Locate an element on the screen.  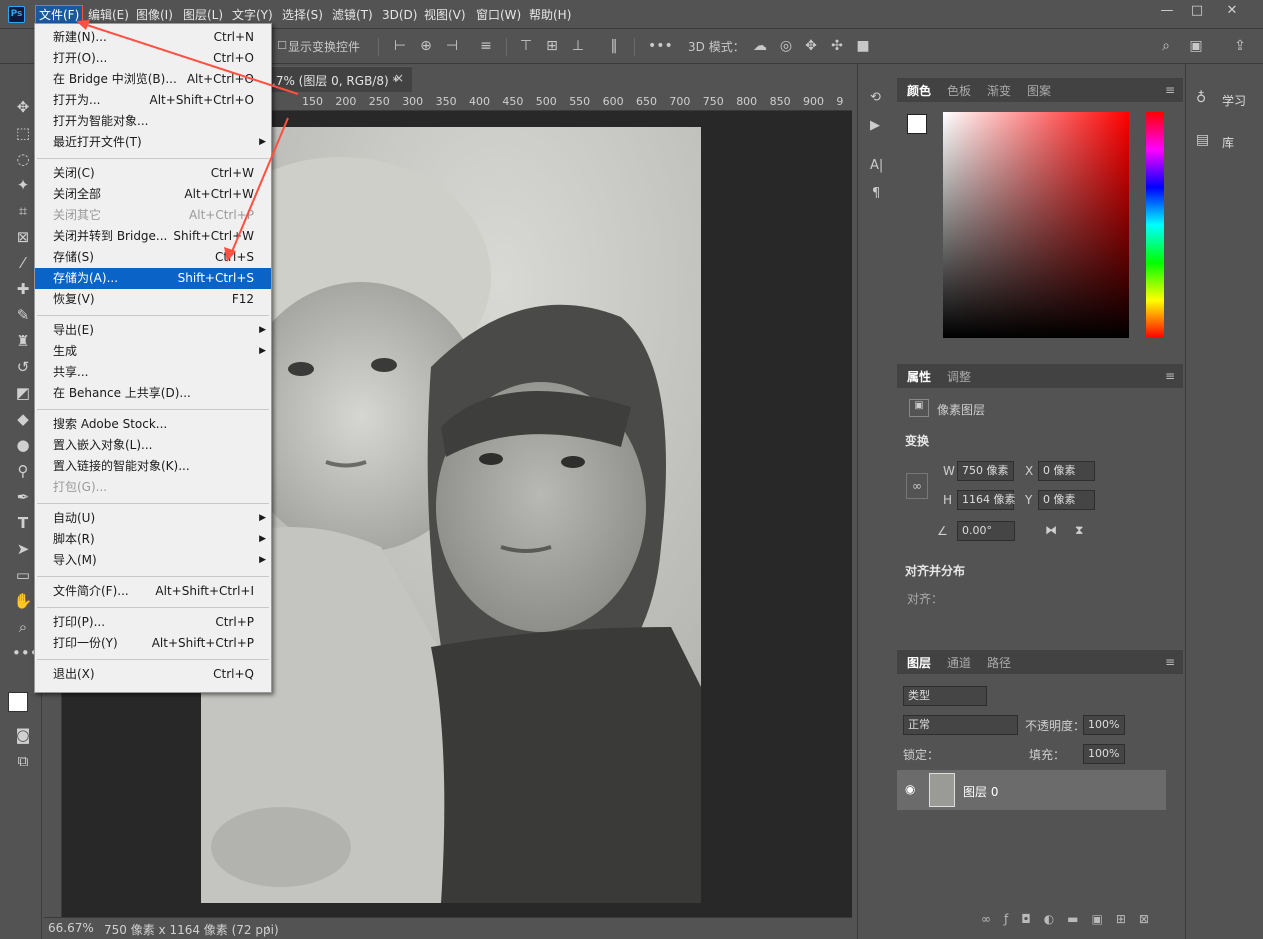
file-menu-item: 最近打开文件(T) ▶ is located at coordinates (153, 142).